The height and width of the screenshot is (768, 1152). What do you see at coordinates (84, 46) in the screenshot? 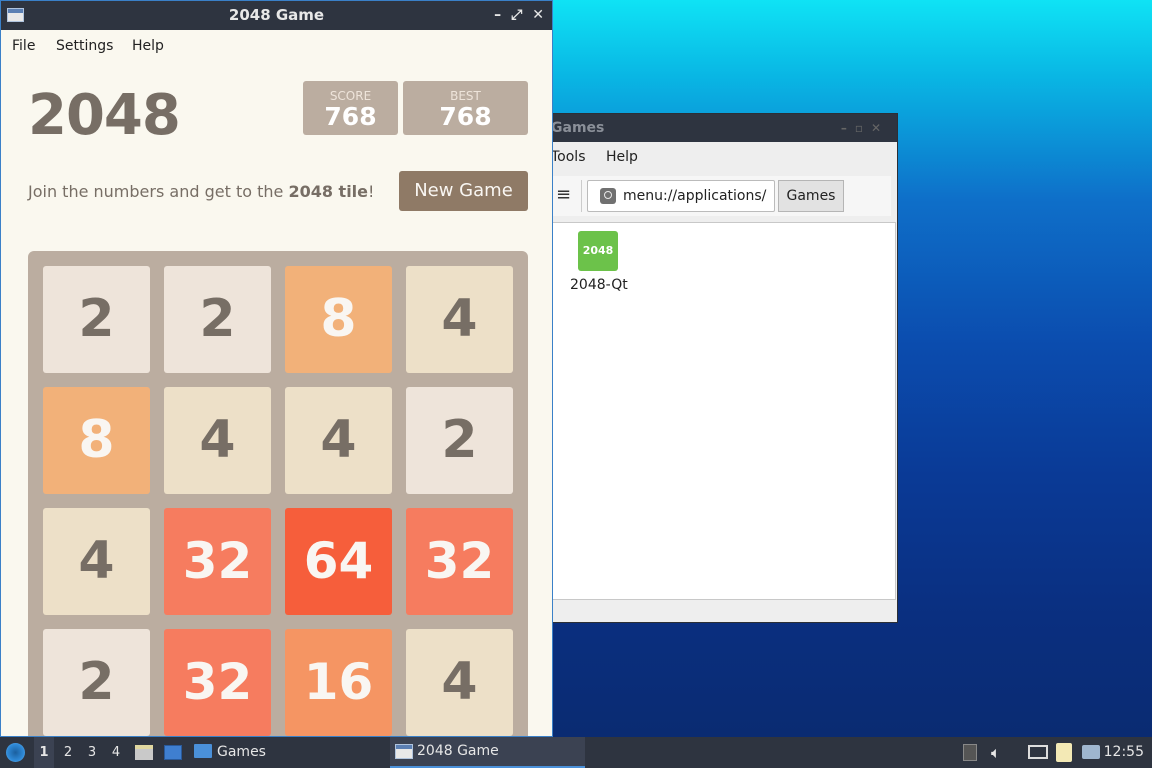
I see `menu-settings: Settings` at bounding box center [84, 46].